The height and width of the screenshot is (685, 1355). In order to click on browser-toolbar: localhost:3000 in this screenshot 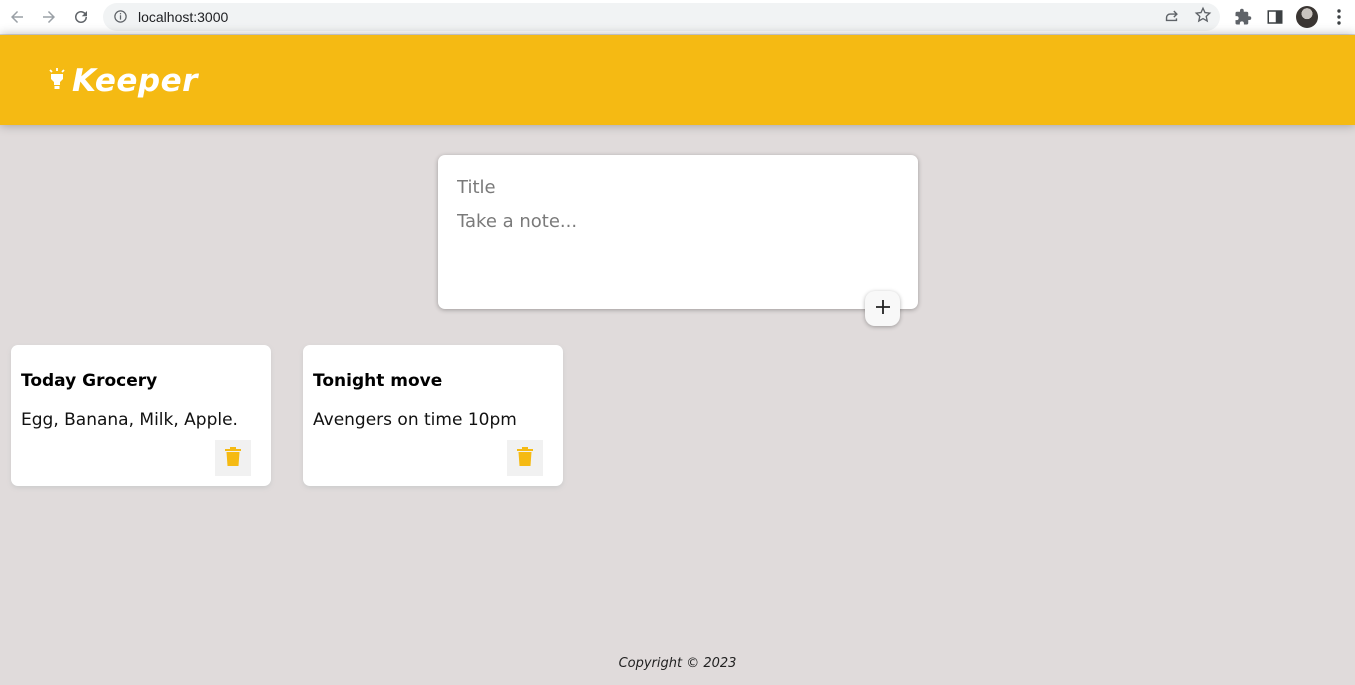, I will do `click(677, 17)`.